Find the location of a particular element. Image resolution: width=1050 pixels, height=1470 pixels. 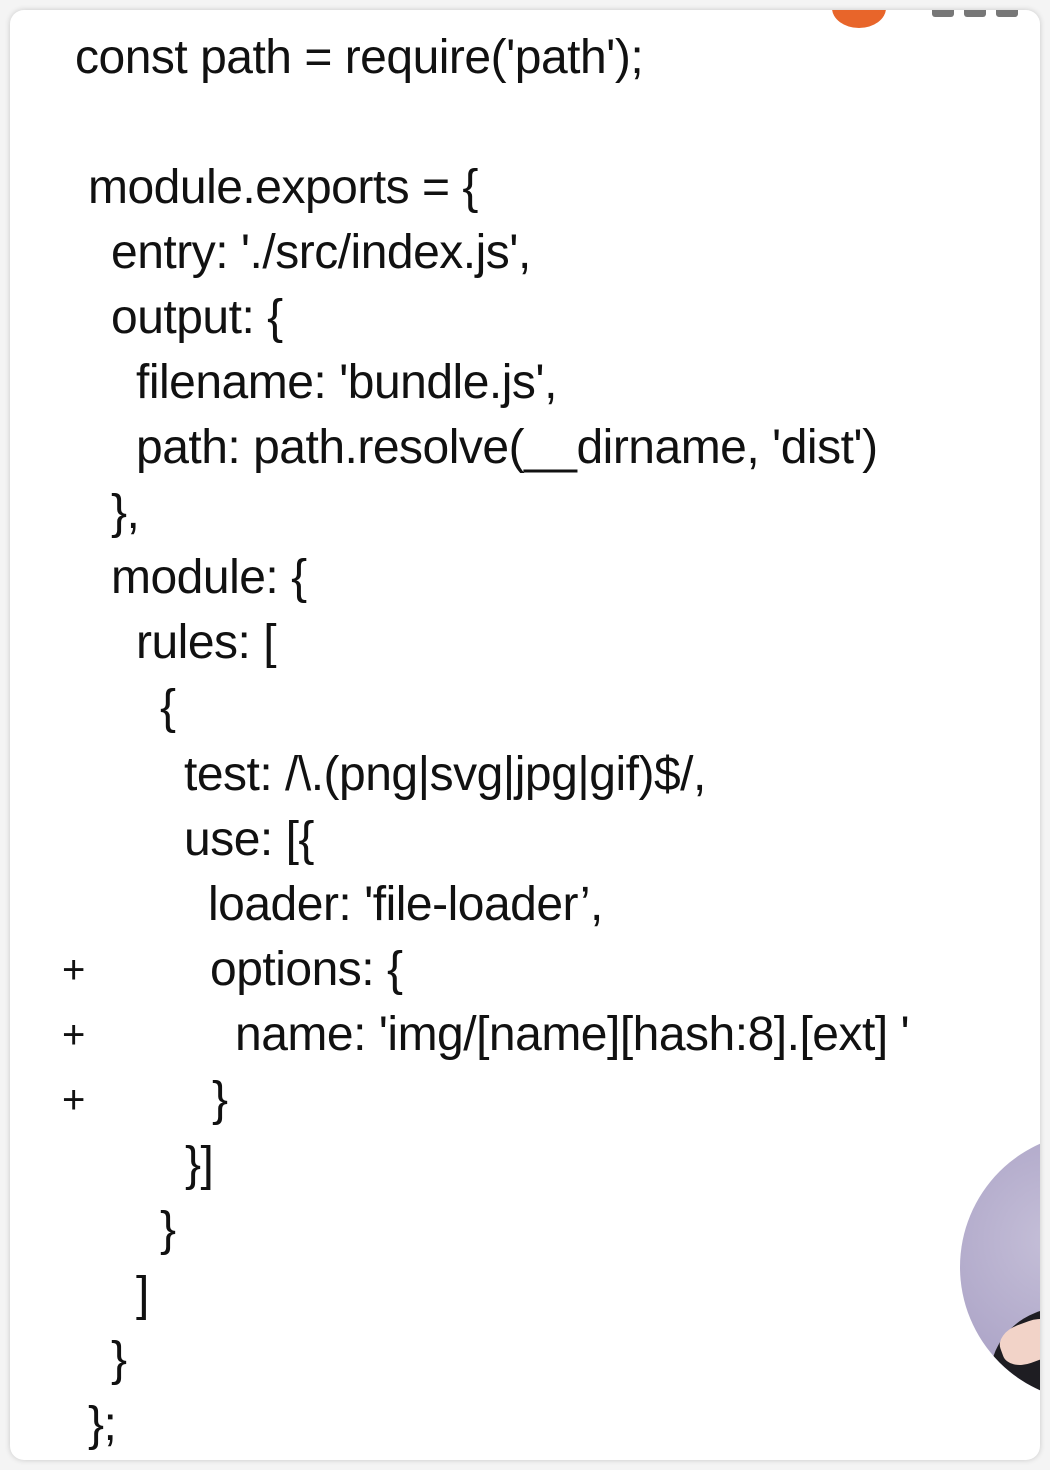

code-line: options: { is located at coordinates (306, 969).